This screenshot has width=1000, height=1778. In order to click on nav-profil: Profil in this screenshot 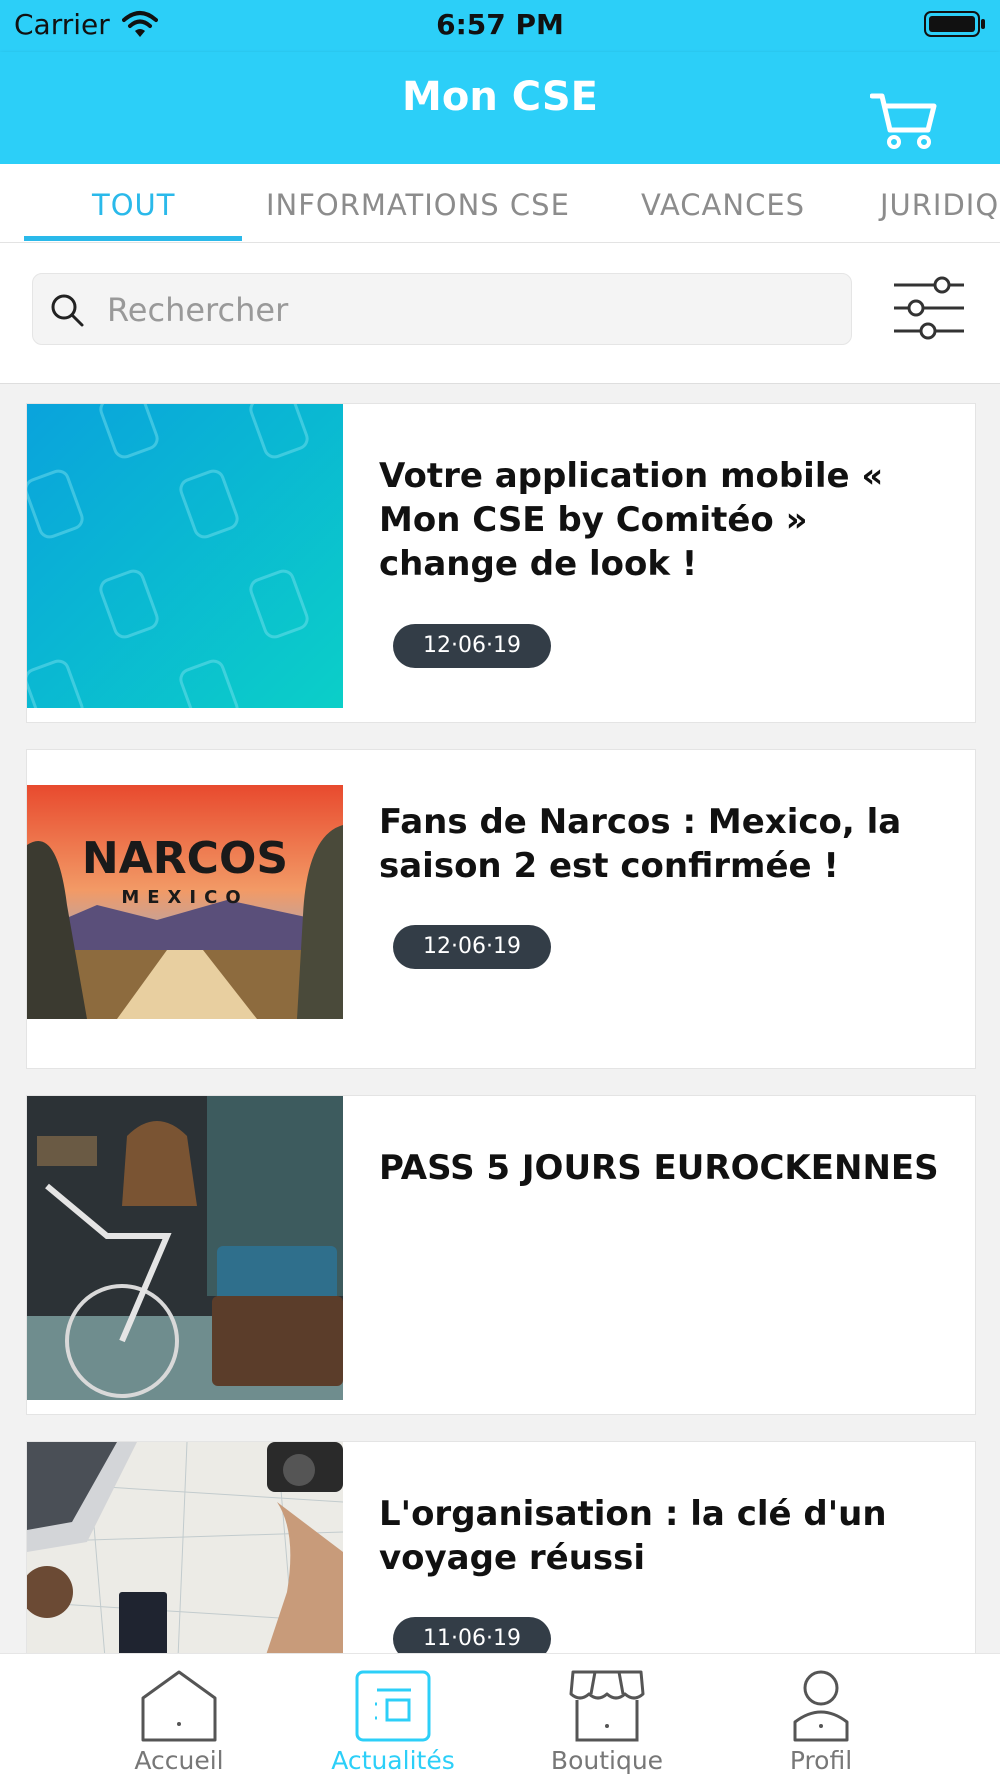, I will do `click(821, 1721)`.